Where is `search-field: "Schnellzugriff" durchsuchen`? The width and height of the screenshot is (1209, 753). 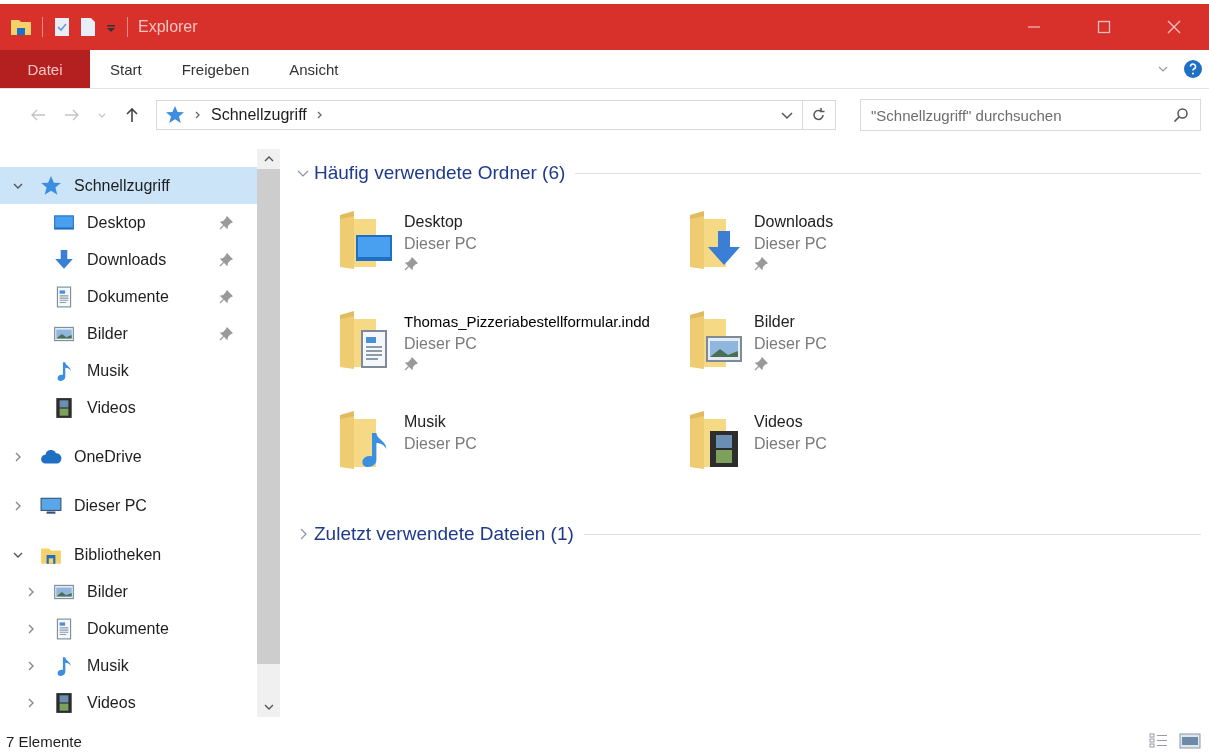 search-field: "Schnellzugriff" durchsuchen is located at coordinates (1030, 115).